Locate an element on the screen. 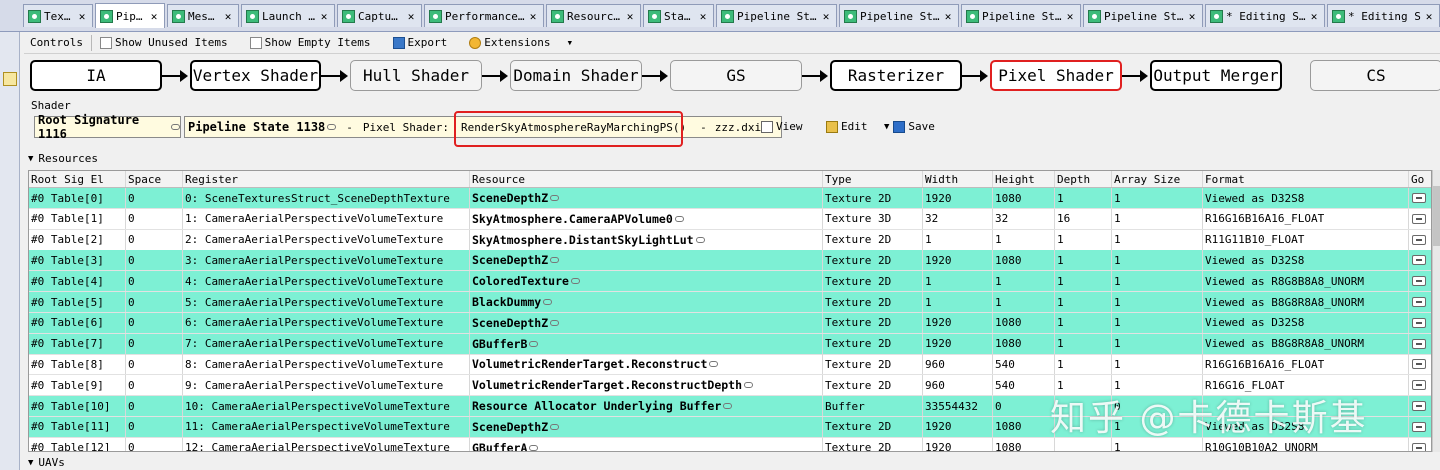 This screenshot has height=470, width=1440. cell-text: VolumetricRenderTarget.ReconstructDepth is located at coordinates (607, 385).